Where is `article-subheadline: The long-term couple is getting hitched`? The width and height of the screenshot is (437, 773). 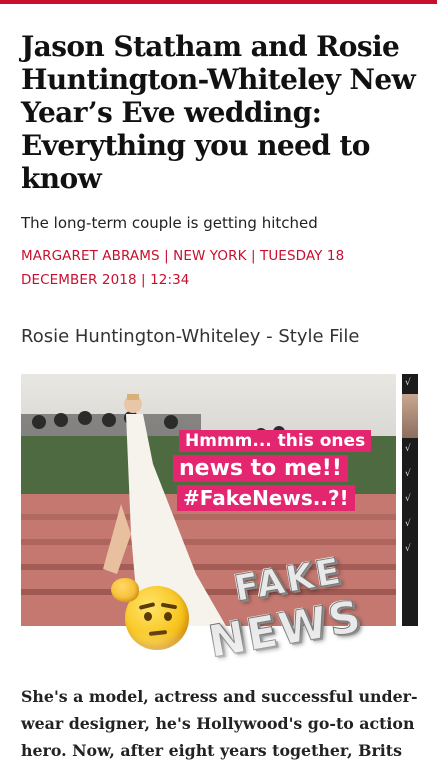 article-subheadline: The long-term couple is getting hitched is located at coordinates (169, 223).